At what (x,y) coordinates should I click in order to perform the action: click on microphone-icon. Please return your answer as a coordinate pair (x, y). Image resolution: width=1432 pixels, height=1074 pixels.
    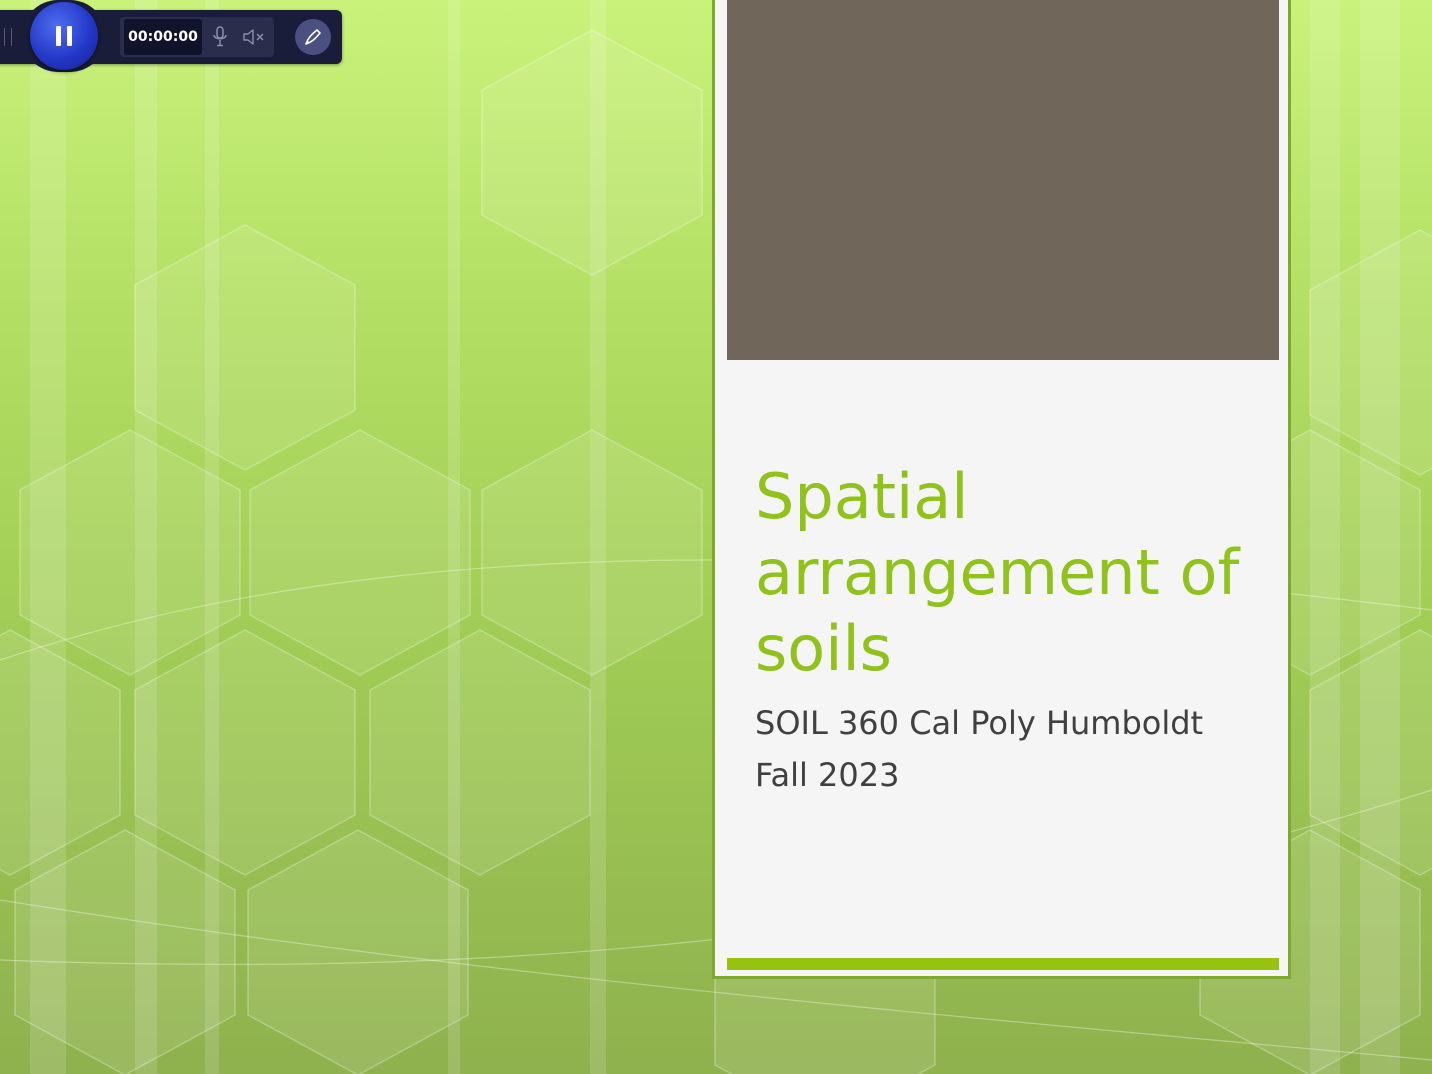
    Looking at the image, I should click on (220, 37).